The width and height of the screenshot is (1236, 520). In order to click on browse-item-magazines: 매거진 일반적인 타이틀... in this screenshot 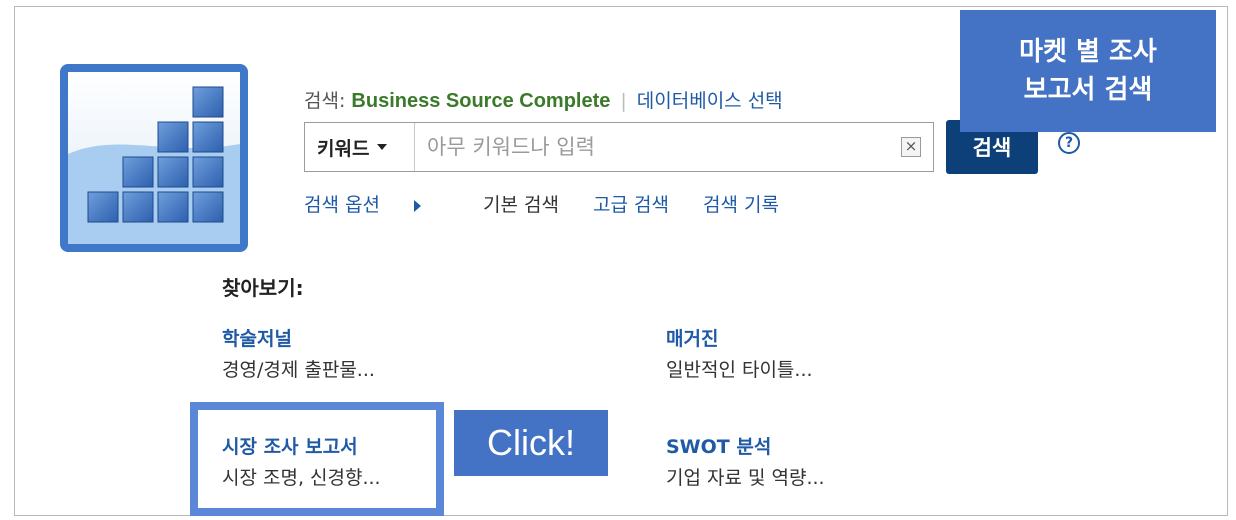, I will do `click(739, 353)`.